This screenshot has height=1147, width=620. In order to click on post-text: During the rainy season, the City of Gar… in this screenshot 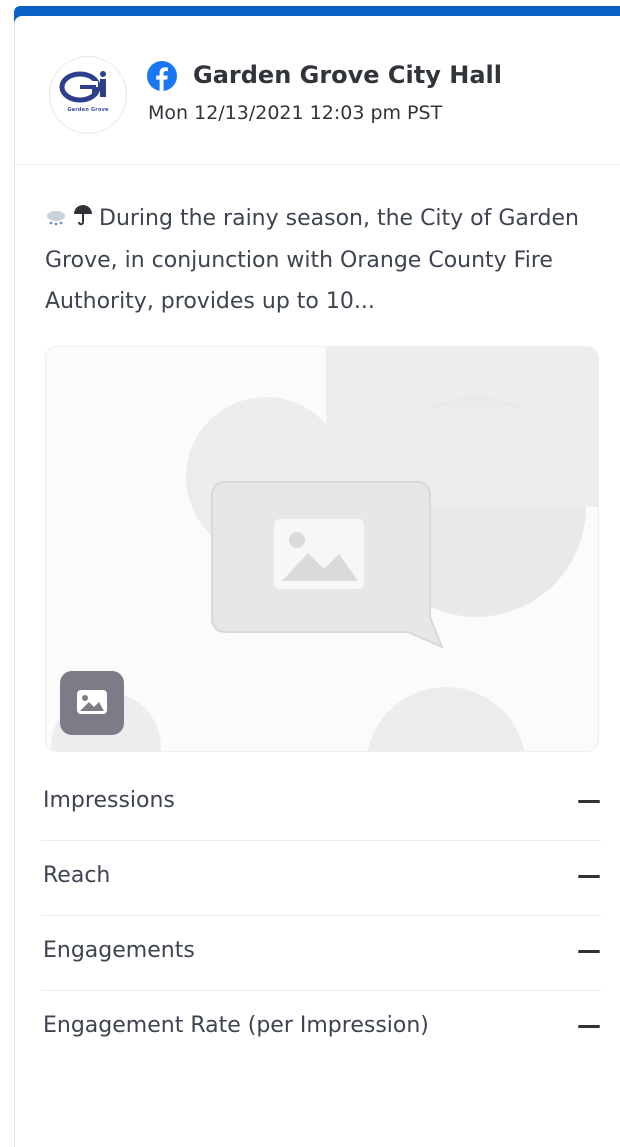, I will do `click(320, 260)`.